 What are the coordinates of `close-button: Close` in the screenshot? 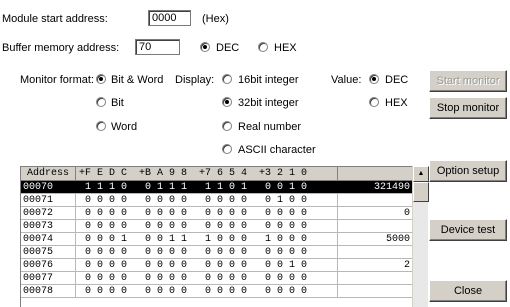 It's located at (468, 291).